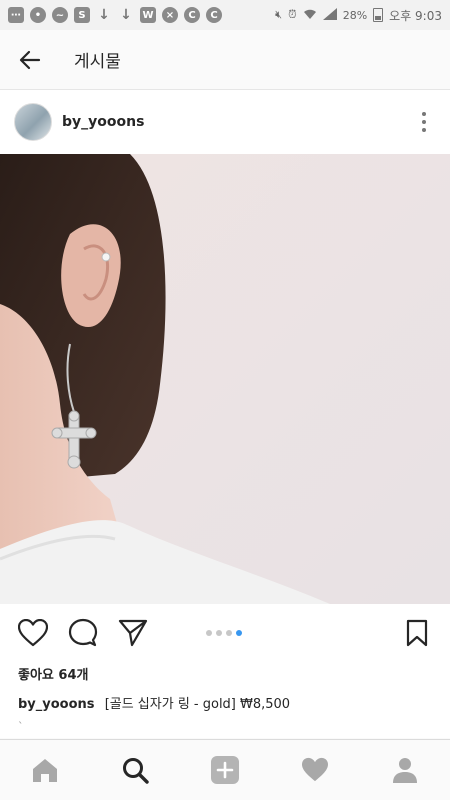  What do you see at coordinates (33, 122) in the screenshot?
I see `avatar` at bounding box center [33, 122].